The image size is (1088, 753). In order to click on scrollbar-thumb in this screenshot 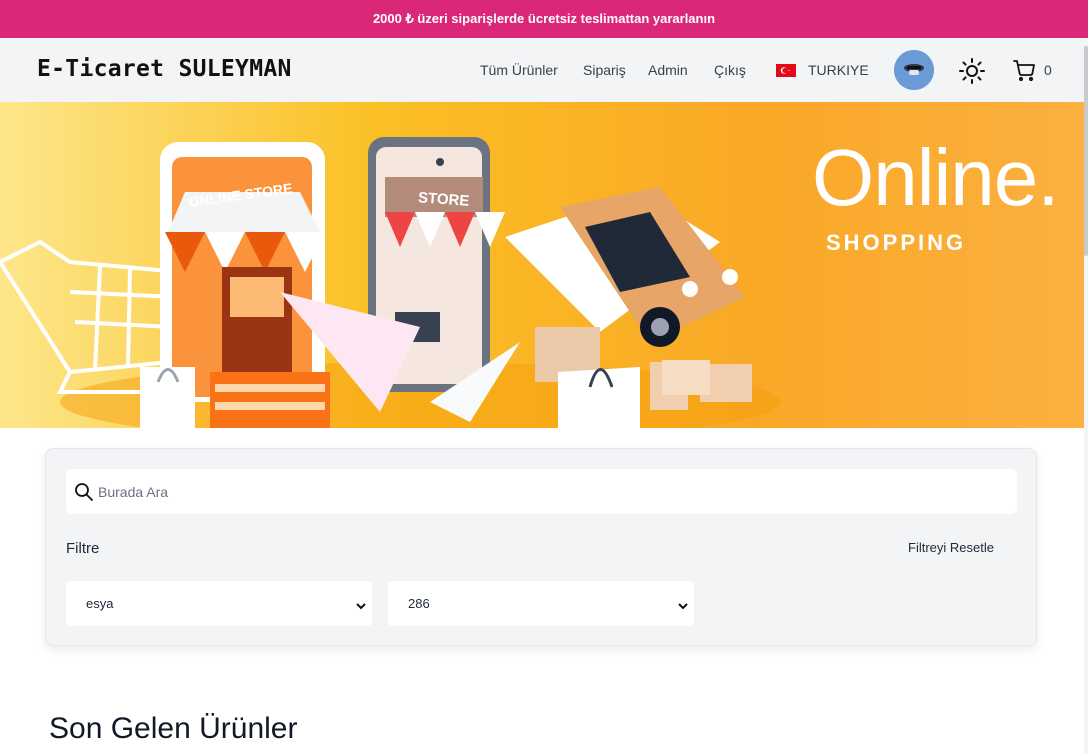, I will do `click(1086, 151)`.